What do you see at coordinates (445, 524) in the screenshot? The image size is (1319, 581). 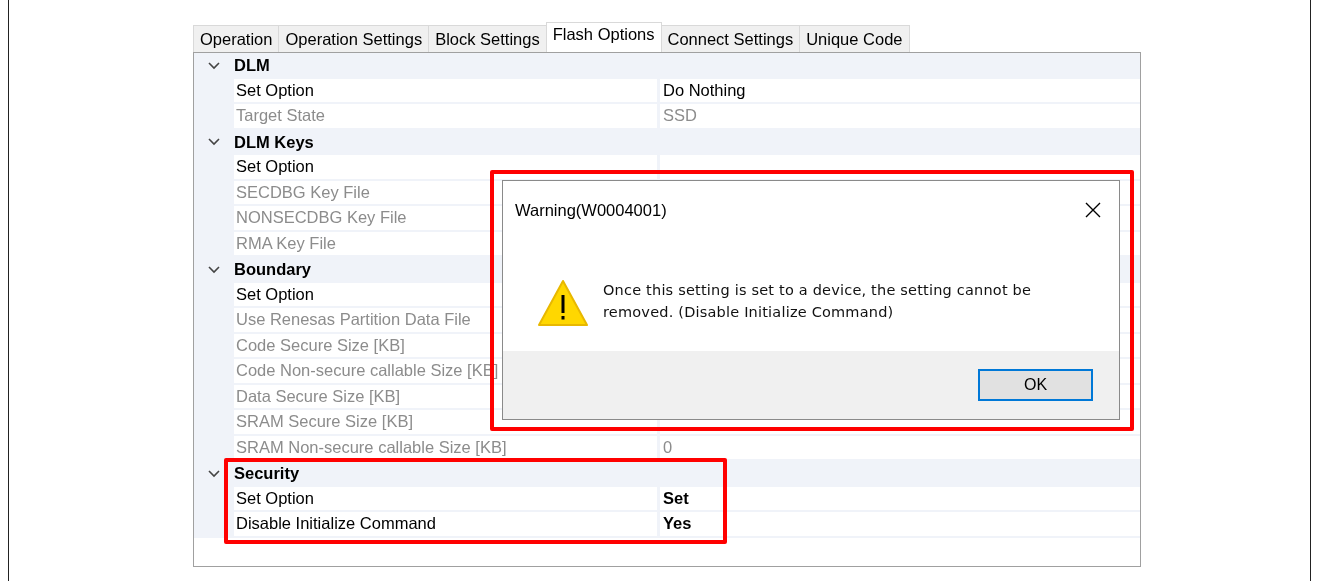 I see `property-name: Disable Initialize Command` at bounding box center [445, 524].